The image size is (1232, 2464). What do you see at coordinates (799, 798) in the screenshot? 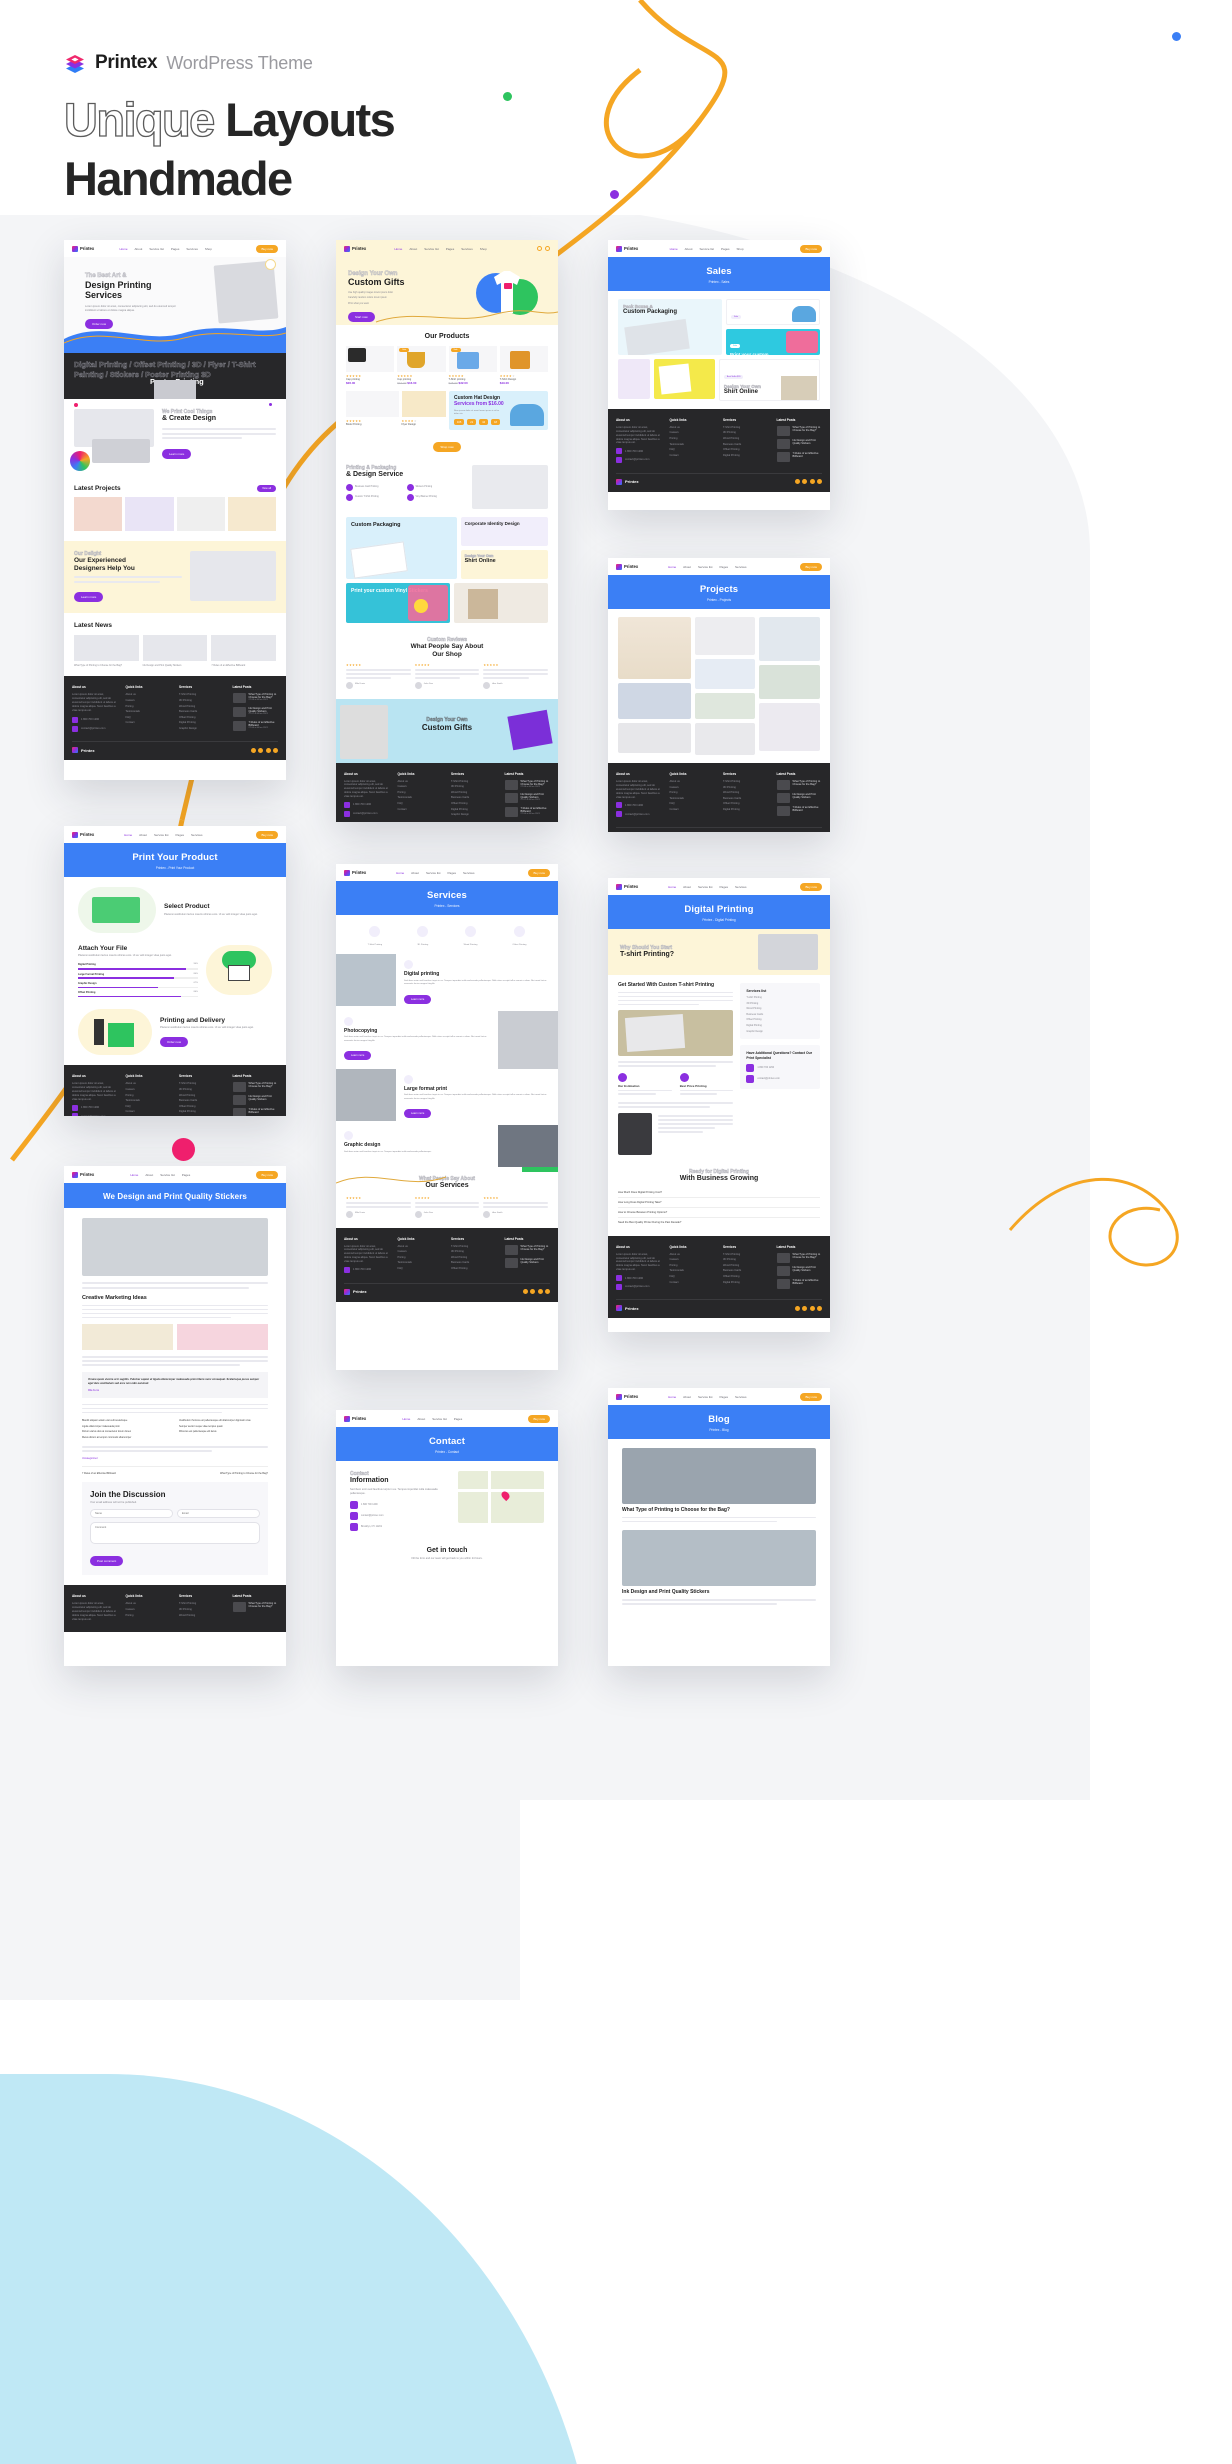
I see `footer-post: Ink Design and Print Quality Stickers` at bounding box center [799, 798].